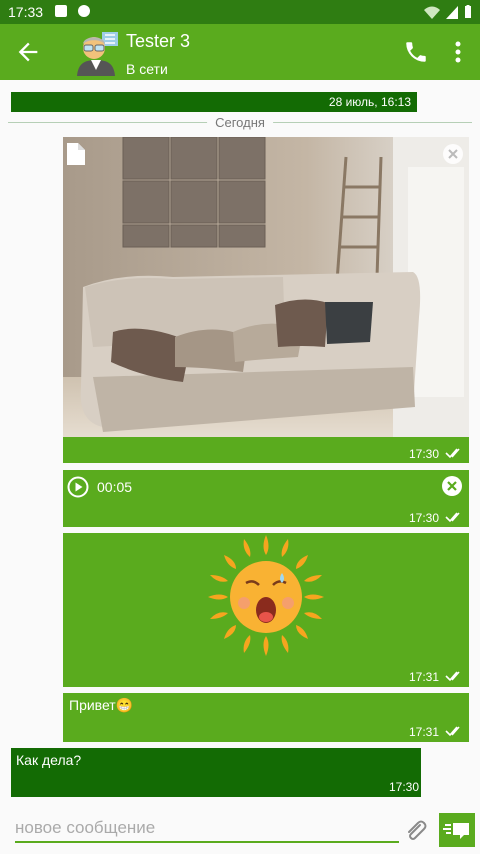  What do you see at coordinates (49, 760) in the screenshot?
I see `message-text: Как дела?` at bounding box center [49, 760].